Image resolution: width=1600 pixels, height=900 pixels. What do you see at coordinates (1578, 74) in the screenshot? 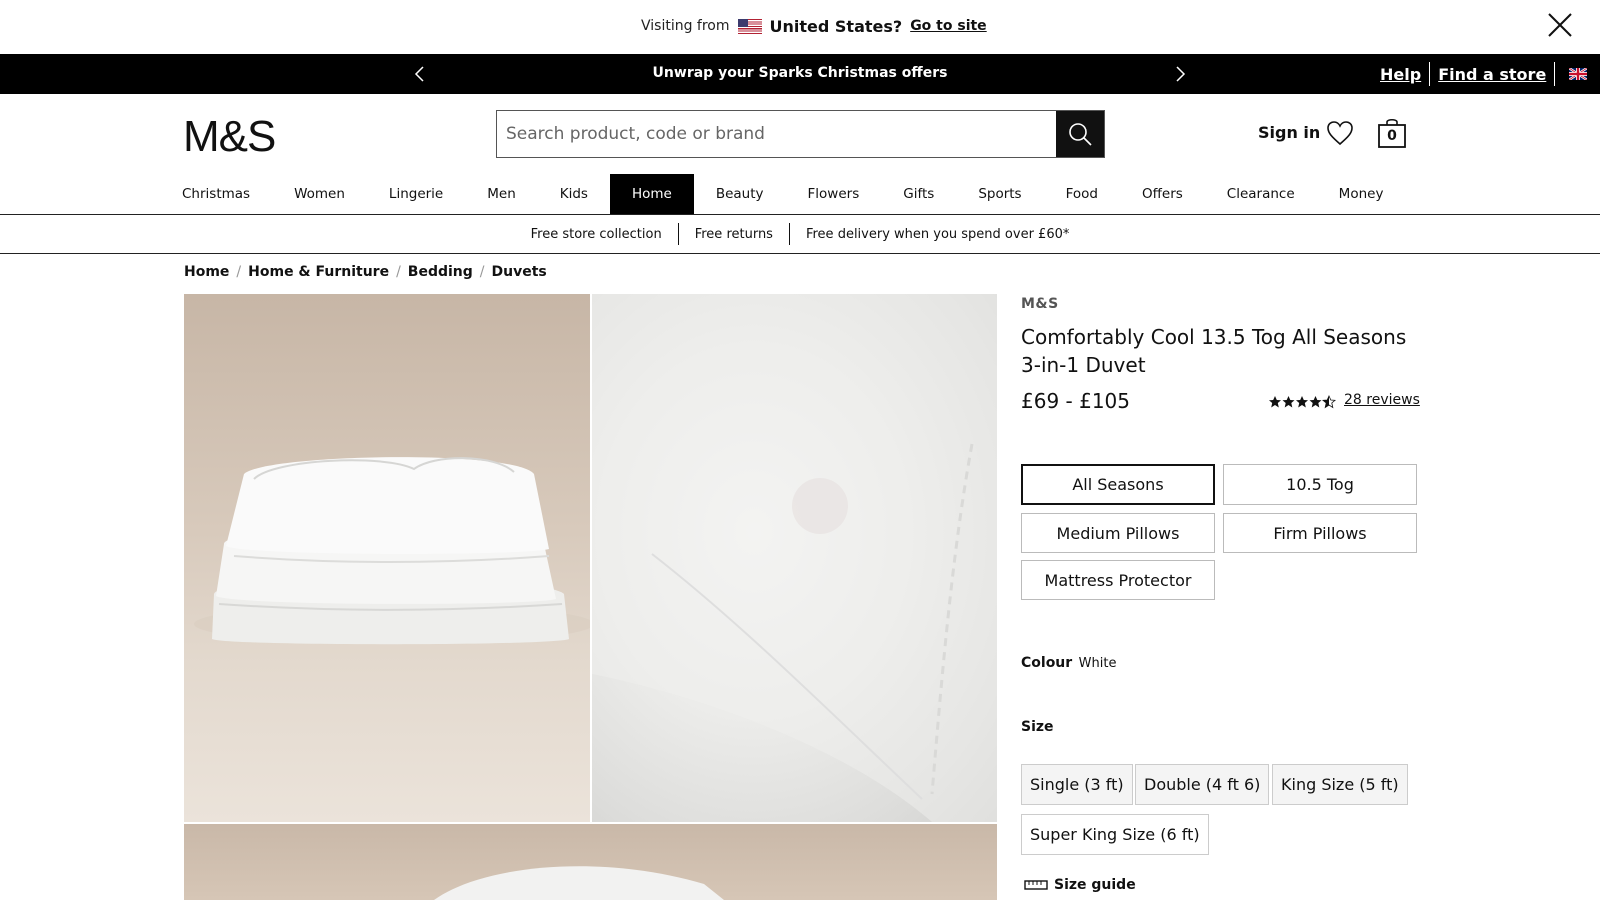
I see `uk-flag-icon` at bounding box center [1578, 74].